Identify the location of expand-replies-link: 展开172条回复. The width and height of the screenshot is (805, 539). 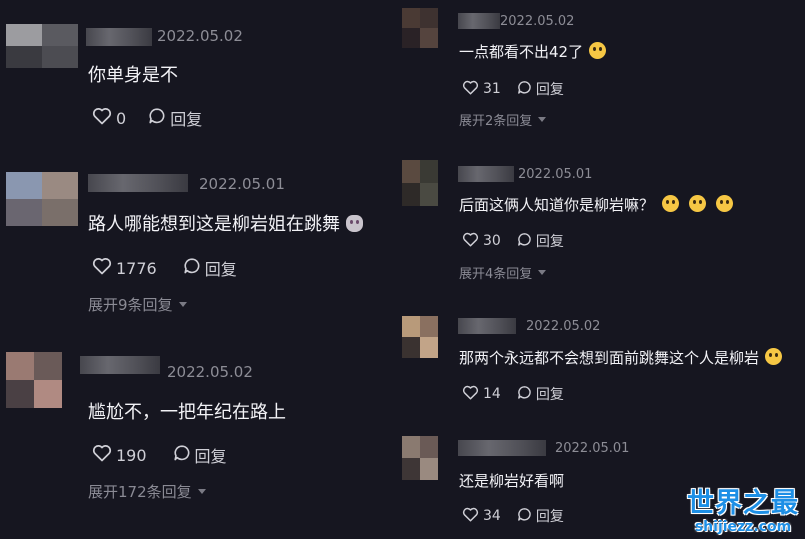
(147, 491).